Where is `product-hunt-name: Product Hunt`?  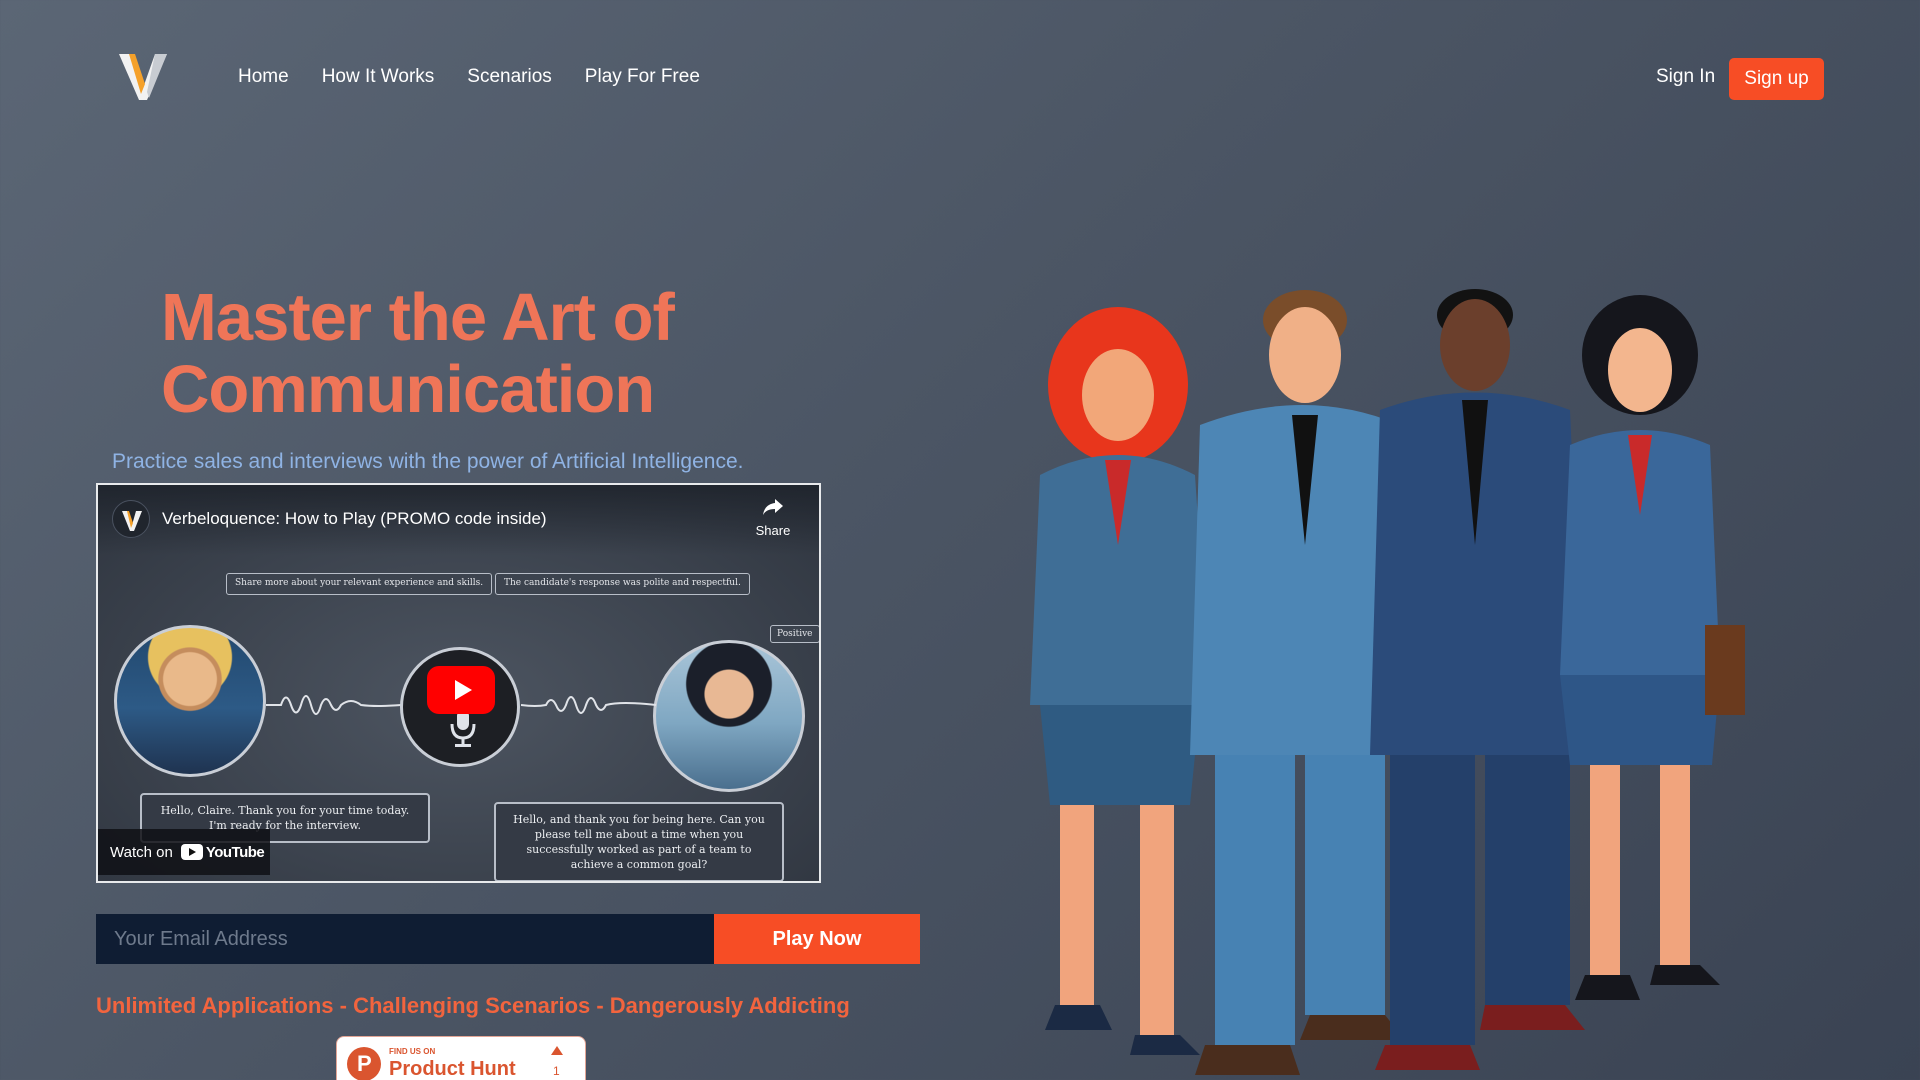
product-hunt-name: Product Hunt is located at coordinates (452, 1069).